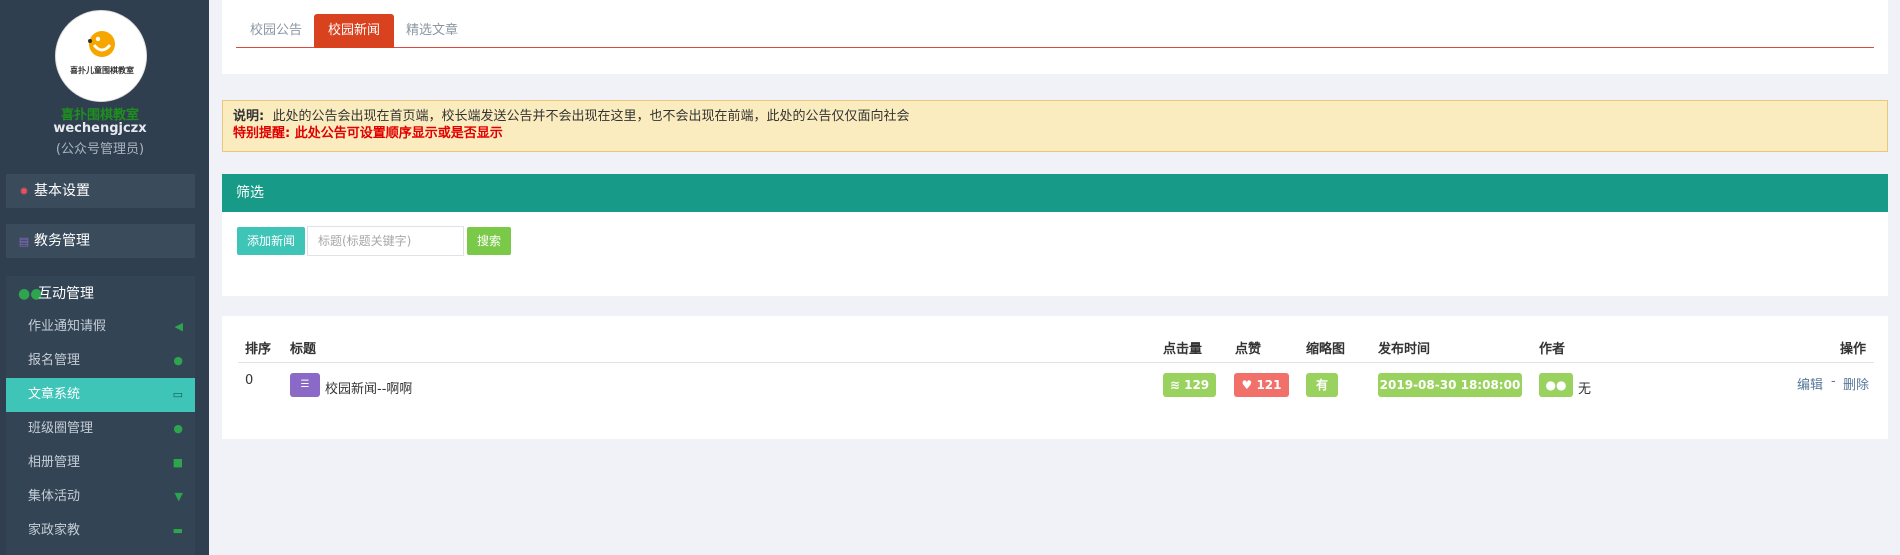  I want to click on sub-item-label: 相册管理, so click(54, 462).